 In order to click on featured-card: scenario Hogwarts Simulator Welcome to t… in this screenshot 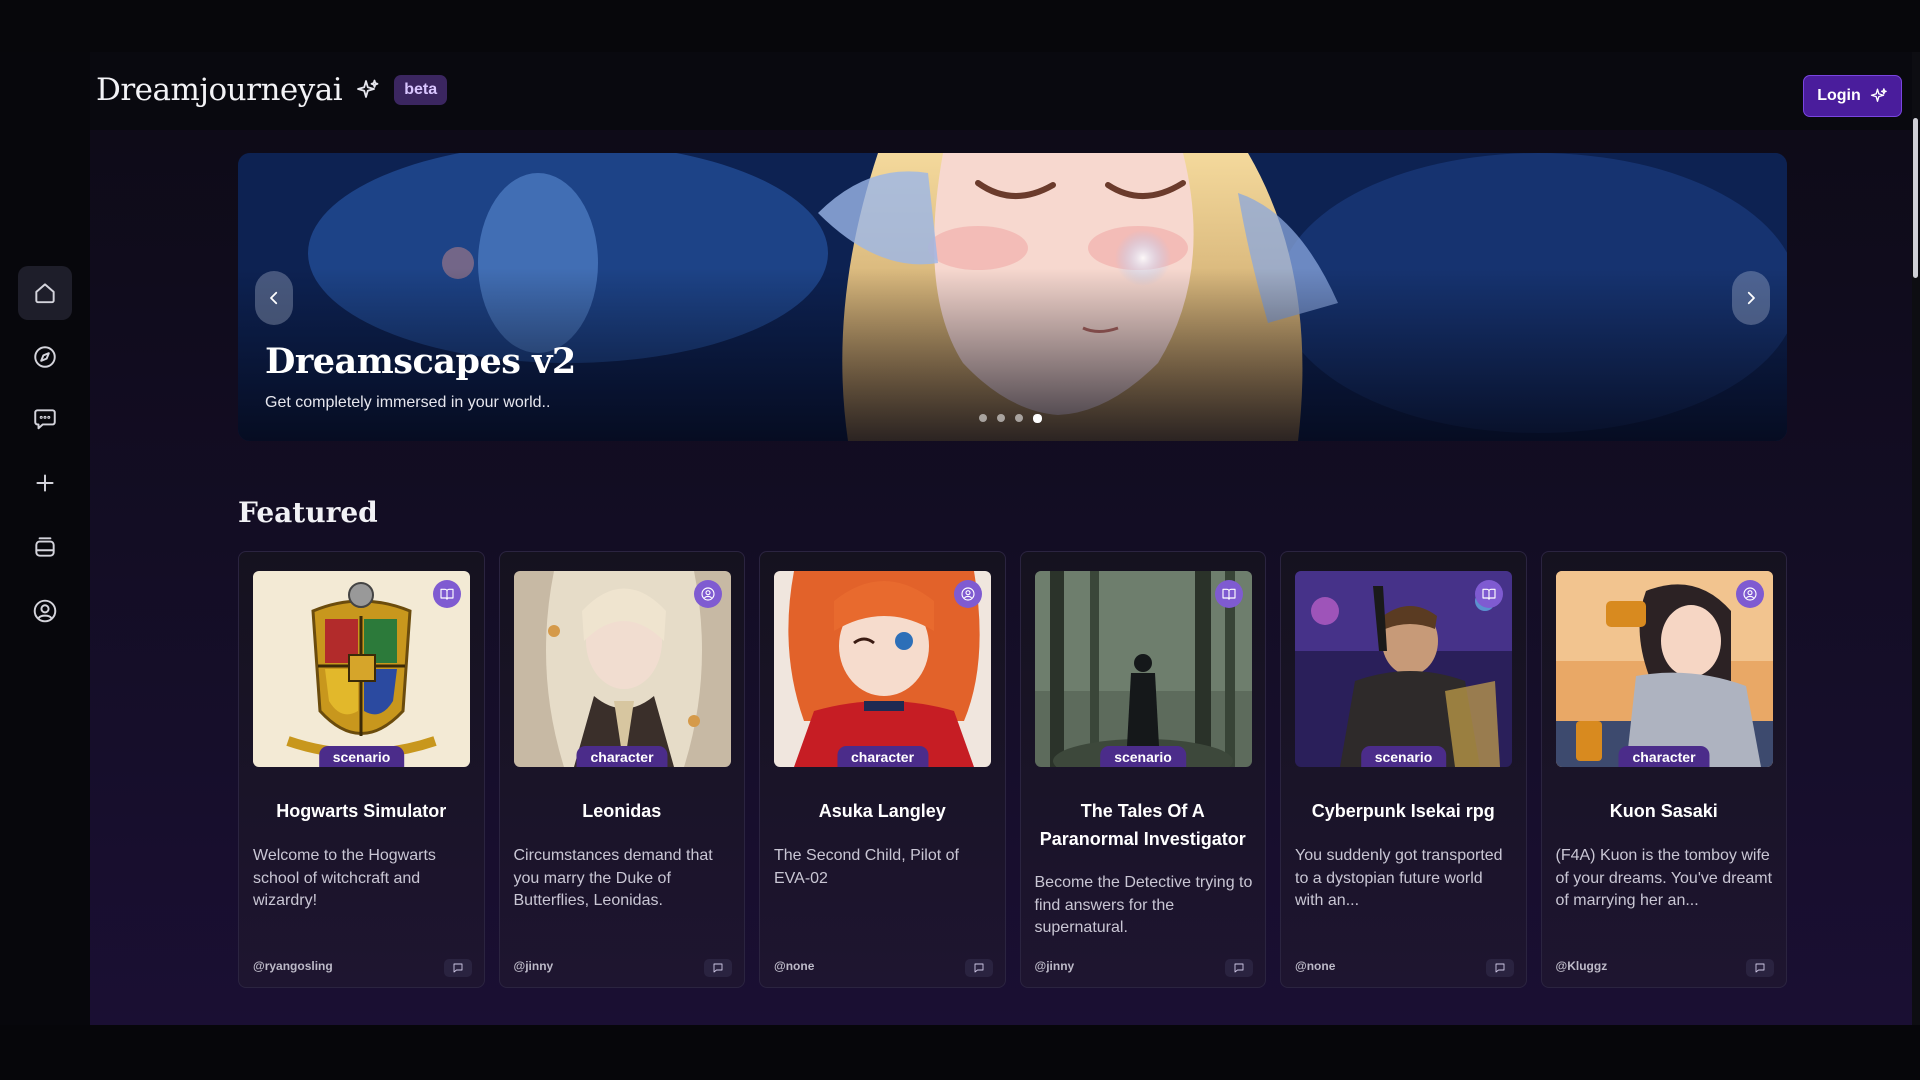, I will do `click(361, 769)`.